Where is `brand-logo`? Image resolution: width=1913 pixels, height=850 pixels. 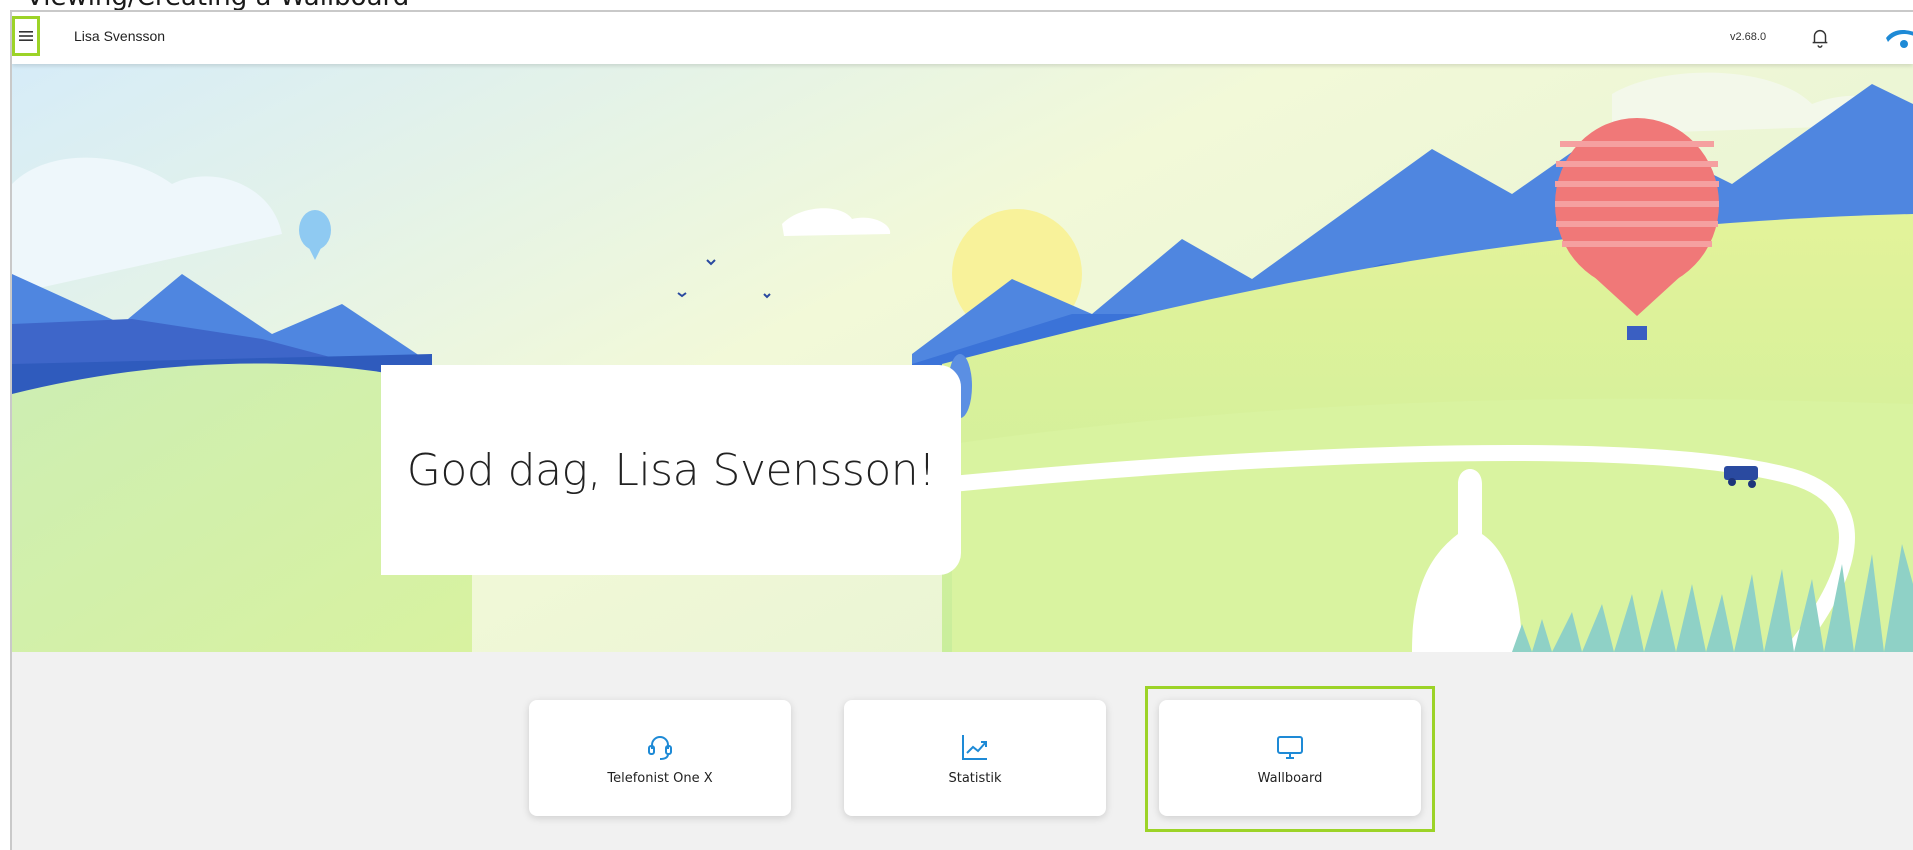 brand-logo is located at coordinates (1897, 38).